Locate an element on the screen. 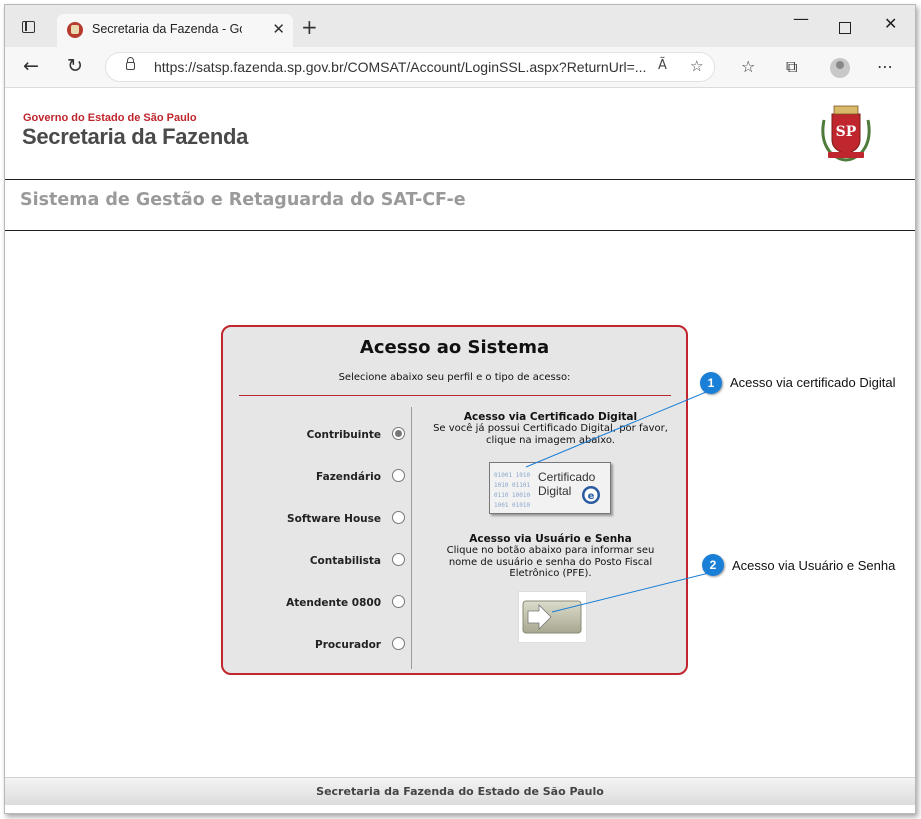 The image size is (921, 819). back-arrow-icon: ← is located at coordinates (31, 66).